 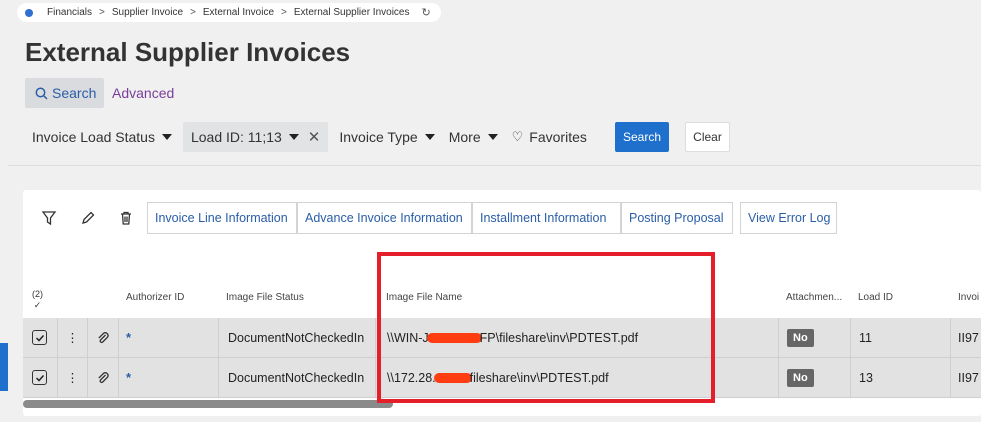 I want to click on image-file-name-cell: \\WIN-J FP\fileshare\inv\PDTEST.pdf, so click(x=577, y=337).